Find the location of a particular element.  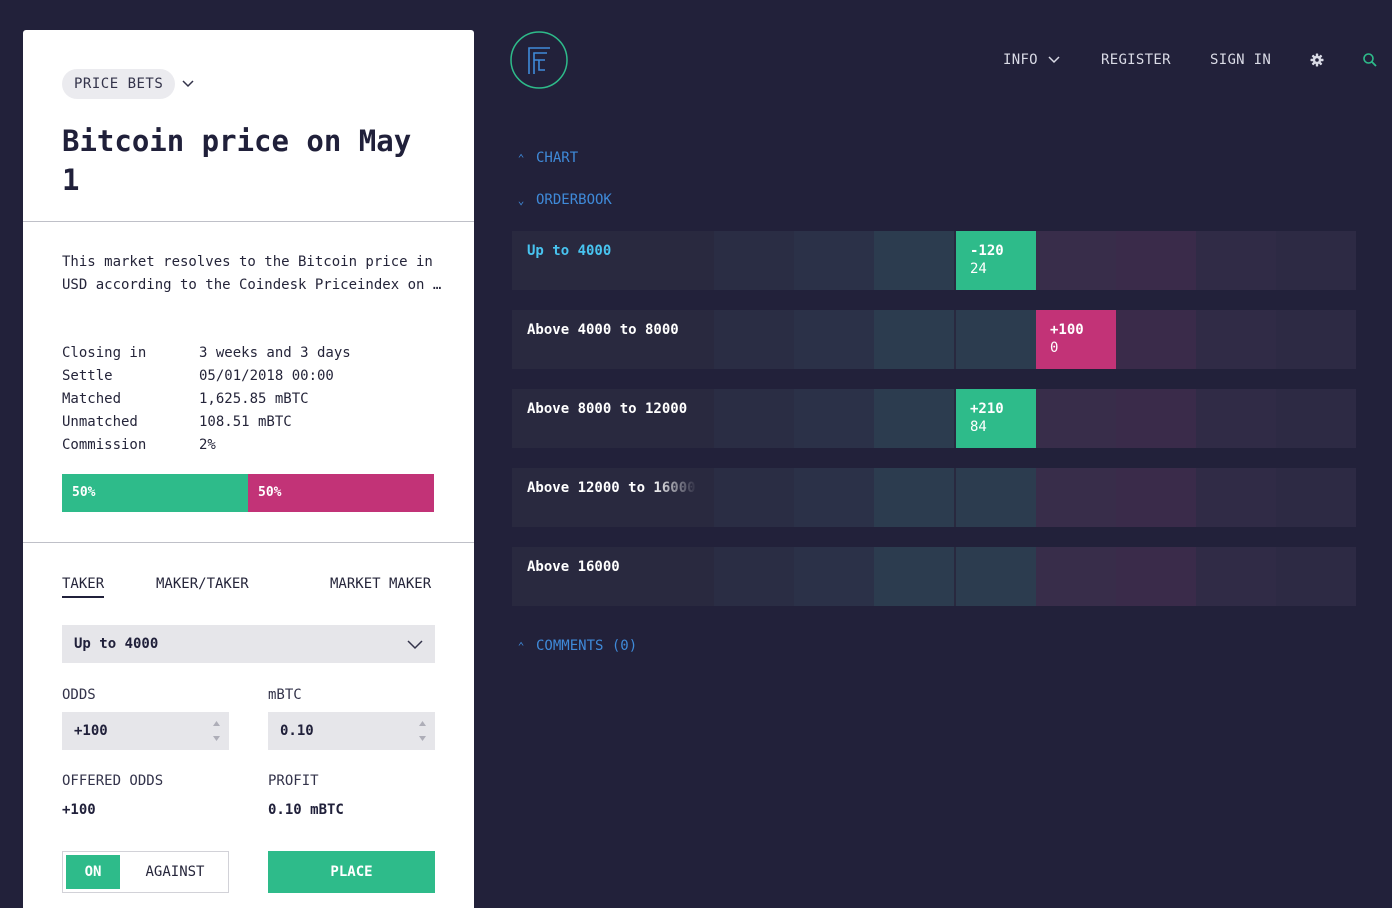

logo-icon is located at coordinates (539, 60).